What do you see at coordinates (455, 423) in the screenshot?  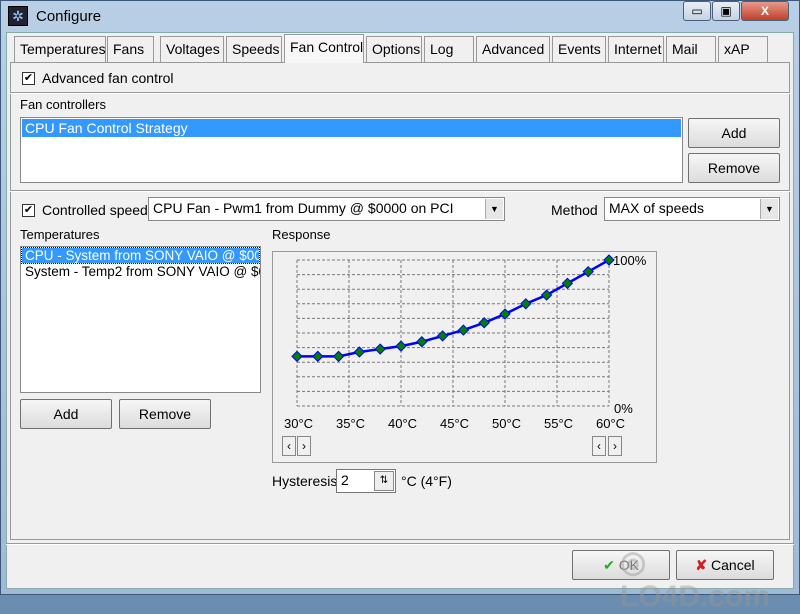 I see `x-tick-label: 45°C` at bounding box center [455, 423].